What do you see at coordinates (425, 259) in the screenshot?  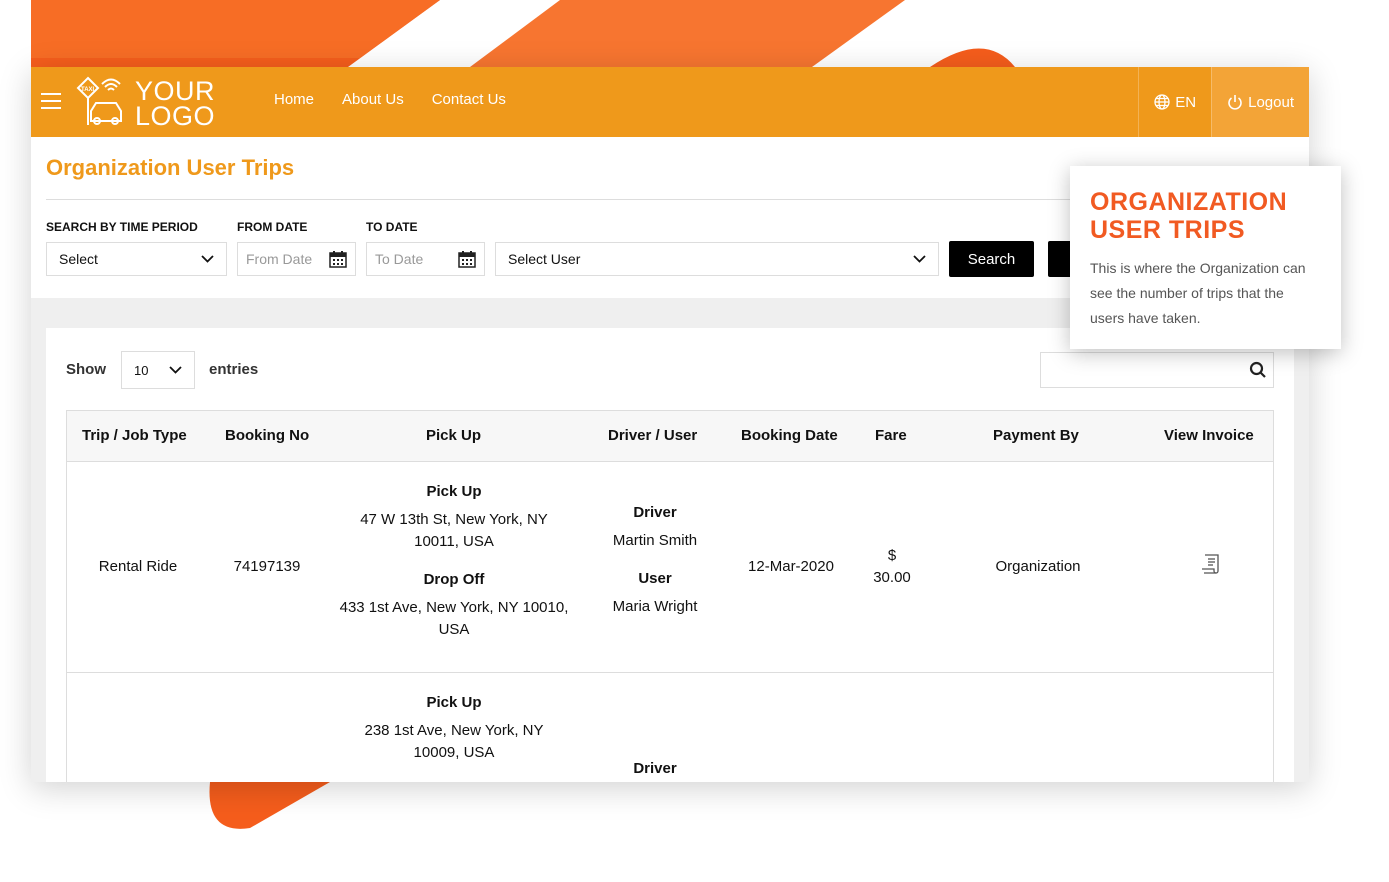 I see `to-date-field: To Date` at bounding box center [425, 259].